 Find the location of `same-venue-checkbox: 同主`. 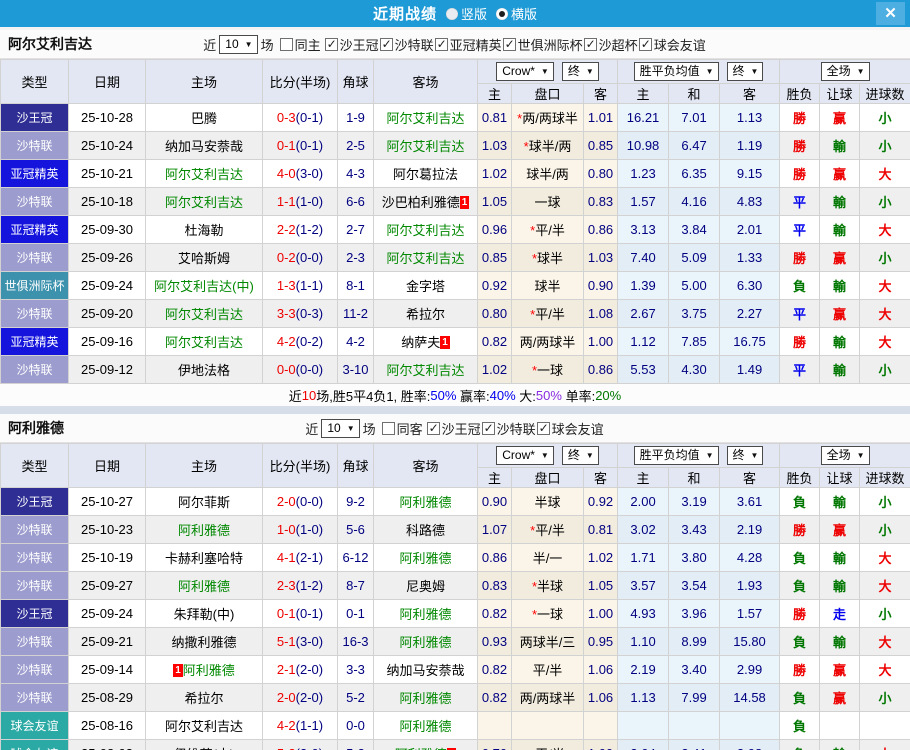

same-venue-checkbox: 同主 is located at coordinates (300, 44).